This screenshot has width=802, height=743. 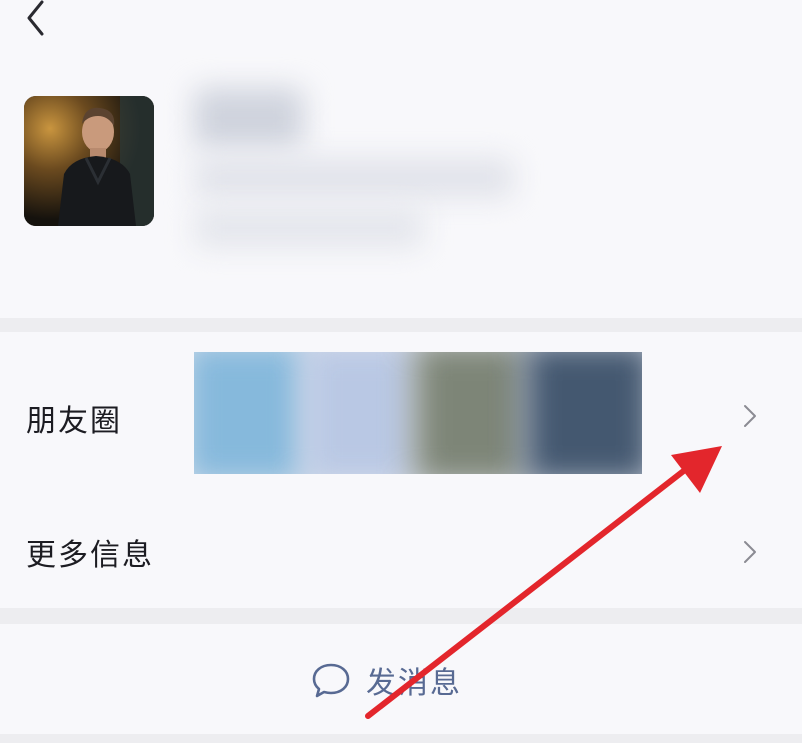 I want to click on send-message-button: 发消息, so click(x=386, y=680).